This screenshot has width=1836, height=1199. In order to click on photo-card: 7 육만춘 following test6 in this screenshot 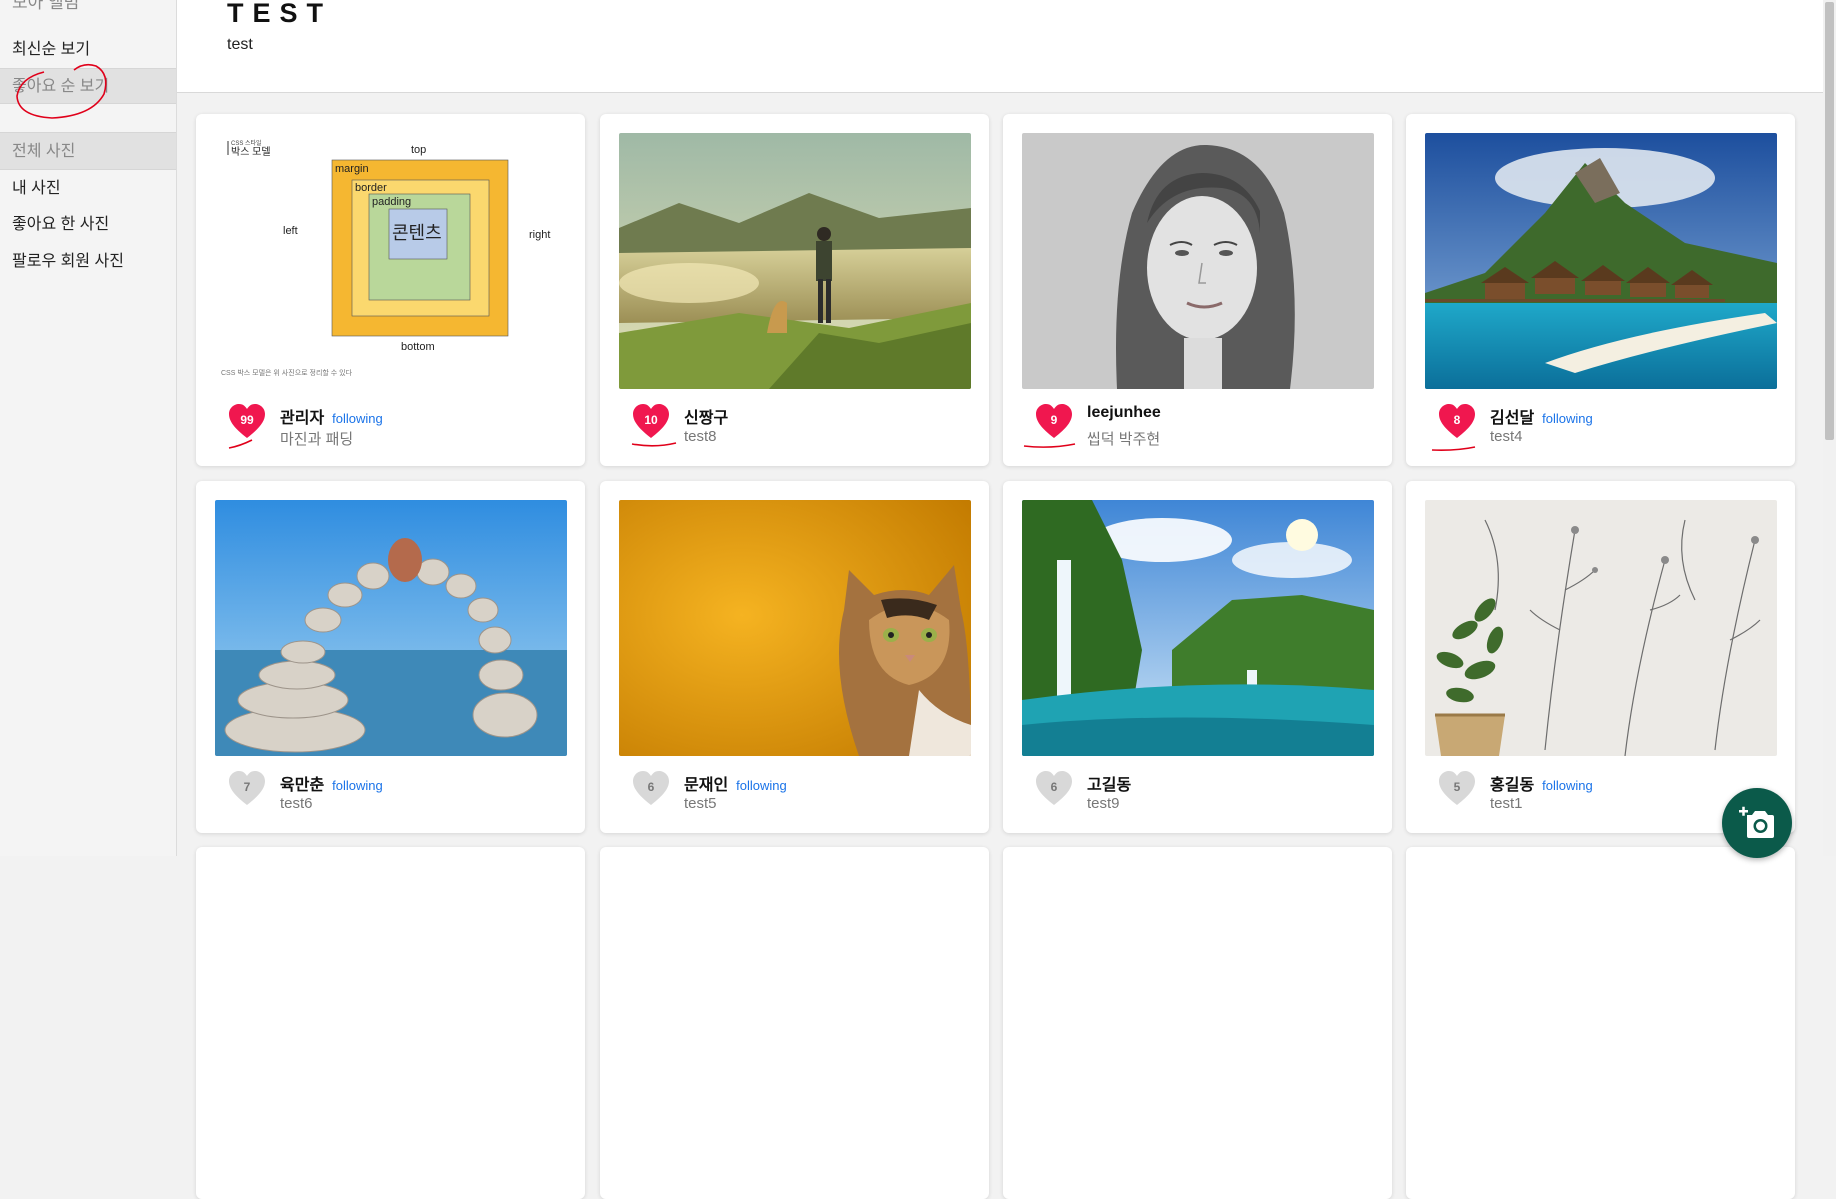, I will do `click(390, 657)`.